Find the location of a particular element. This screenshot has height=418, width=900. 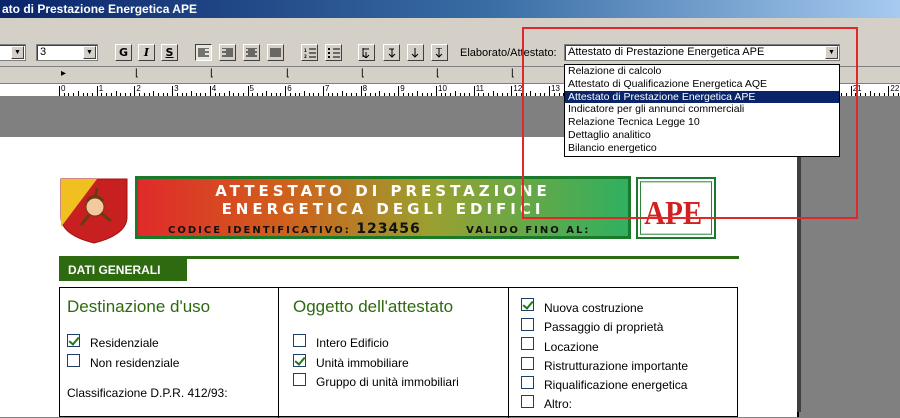

gruppo-unita-checkbox is located at coordinates (299, 379).